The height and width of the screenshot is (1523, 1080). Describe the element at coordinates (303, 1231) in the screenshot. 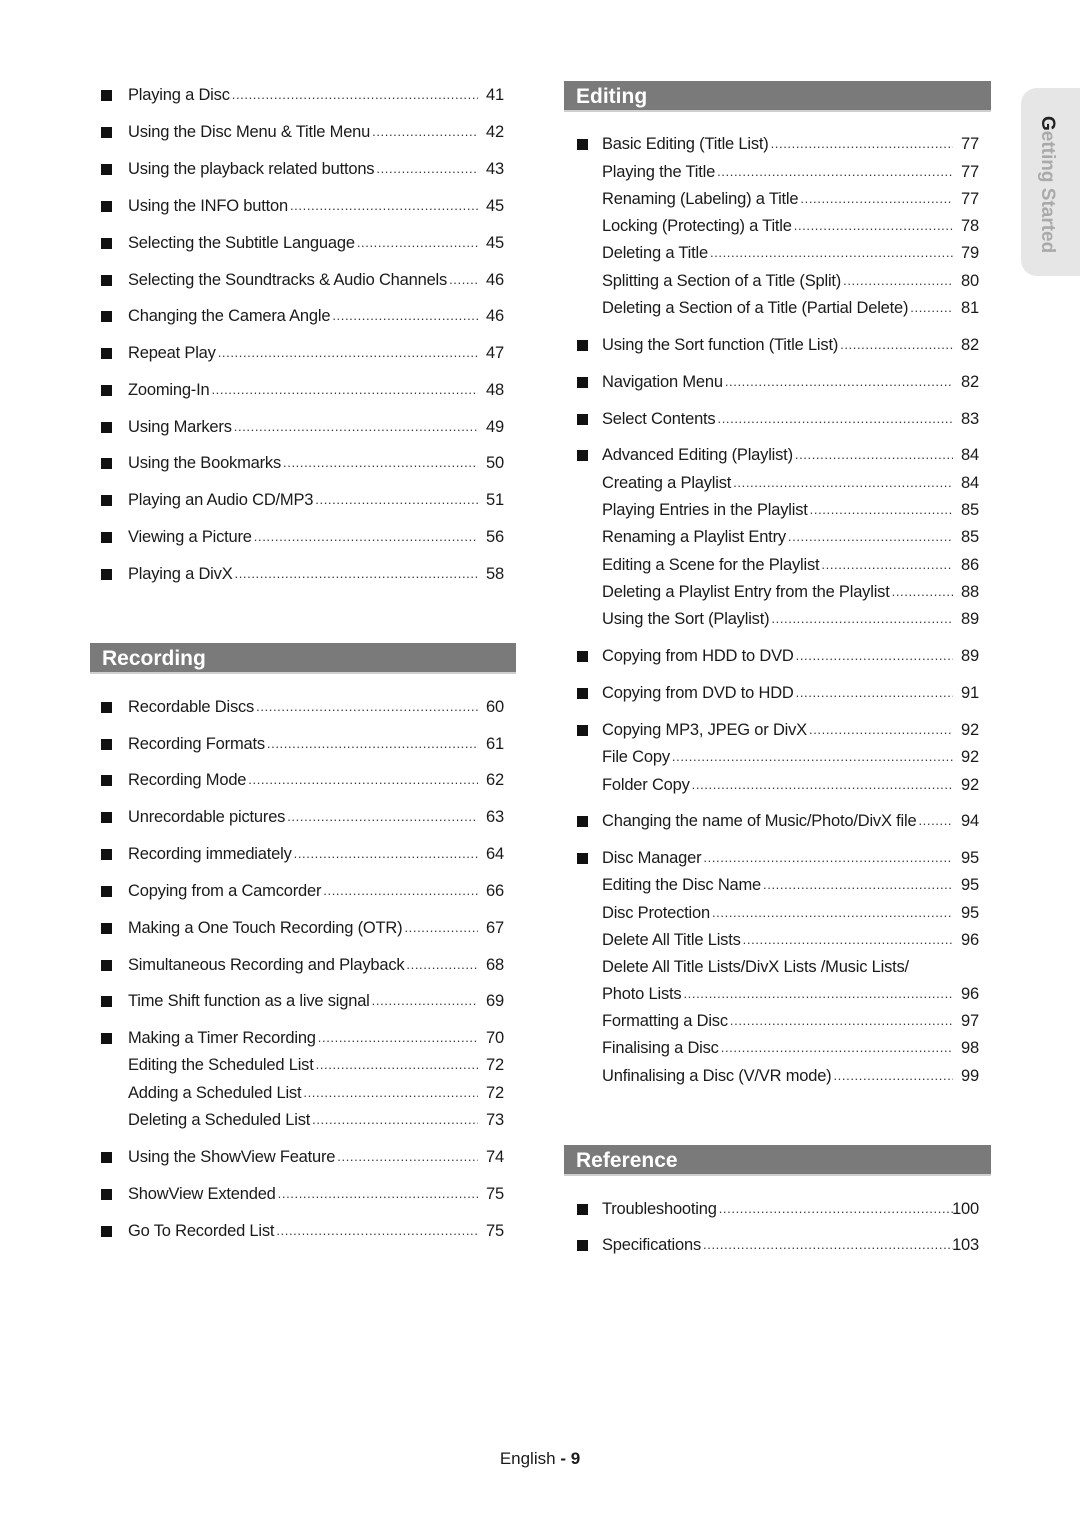

I see `toc-entry: Go To Recorded List 75` at that location.